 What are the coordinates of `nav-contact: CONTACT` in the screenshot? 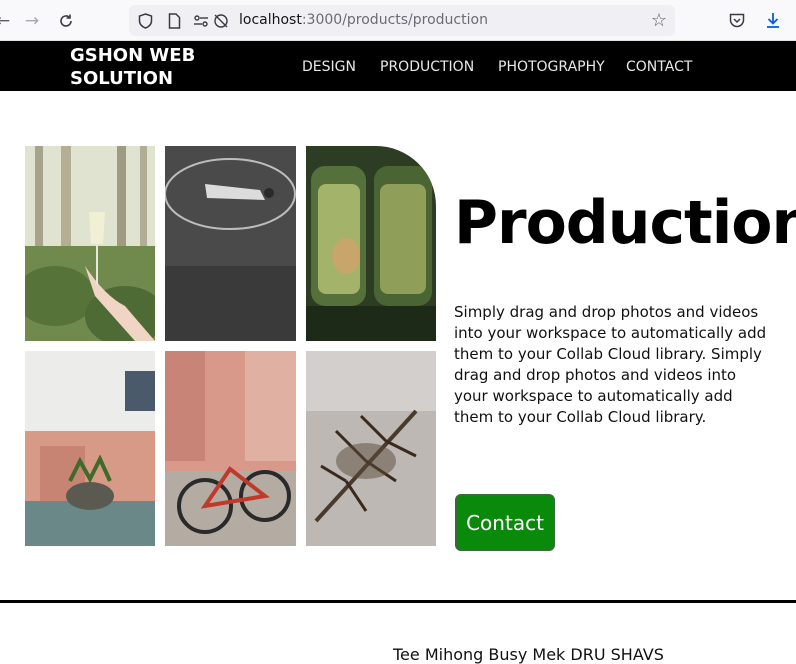 It's located at (659, 67).